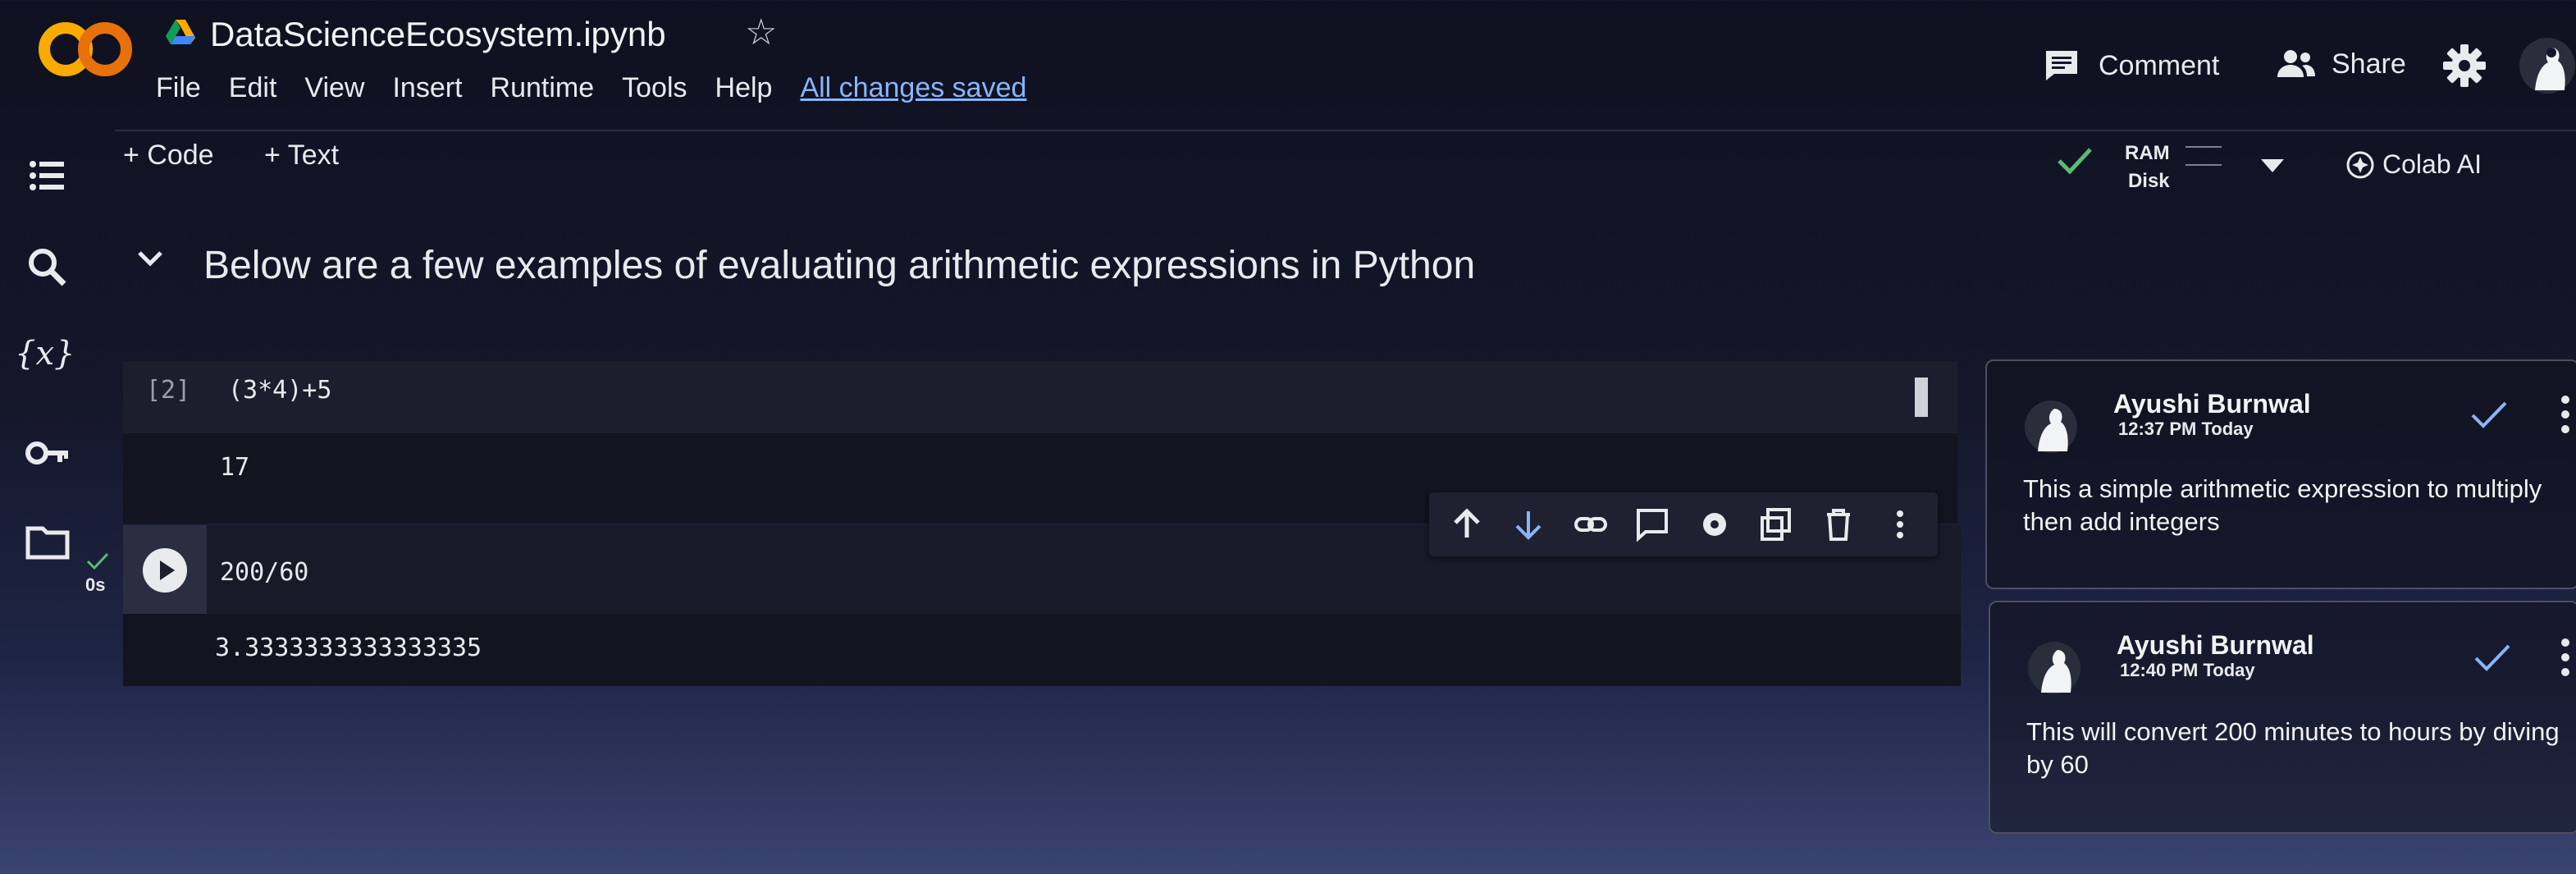  Describe the element at coordinates (301, 156) in the screenshot. I see `add-text-button: + Text` at that location.